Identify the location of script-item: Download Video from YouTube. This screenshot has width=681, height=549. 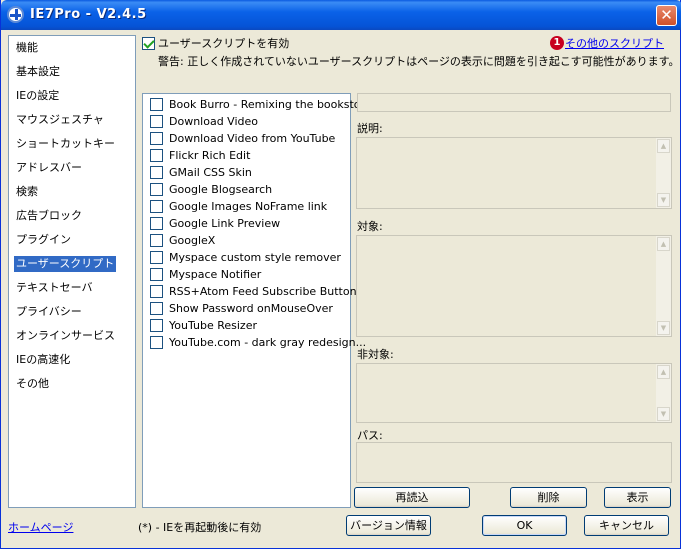
(242, 138).